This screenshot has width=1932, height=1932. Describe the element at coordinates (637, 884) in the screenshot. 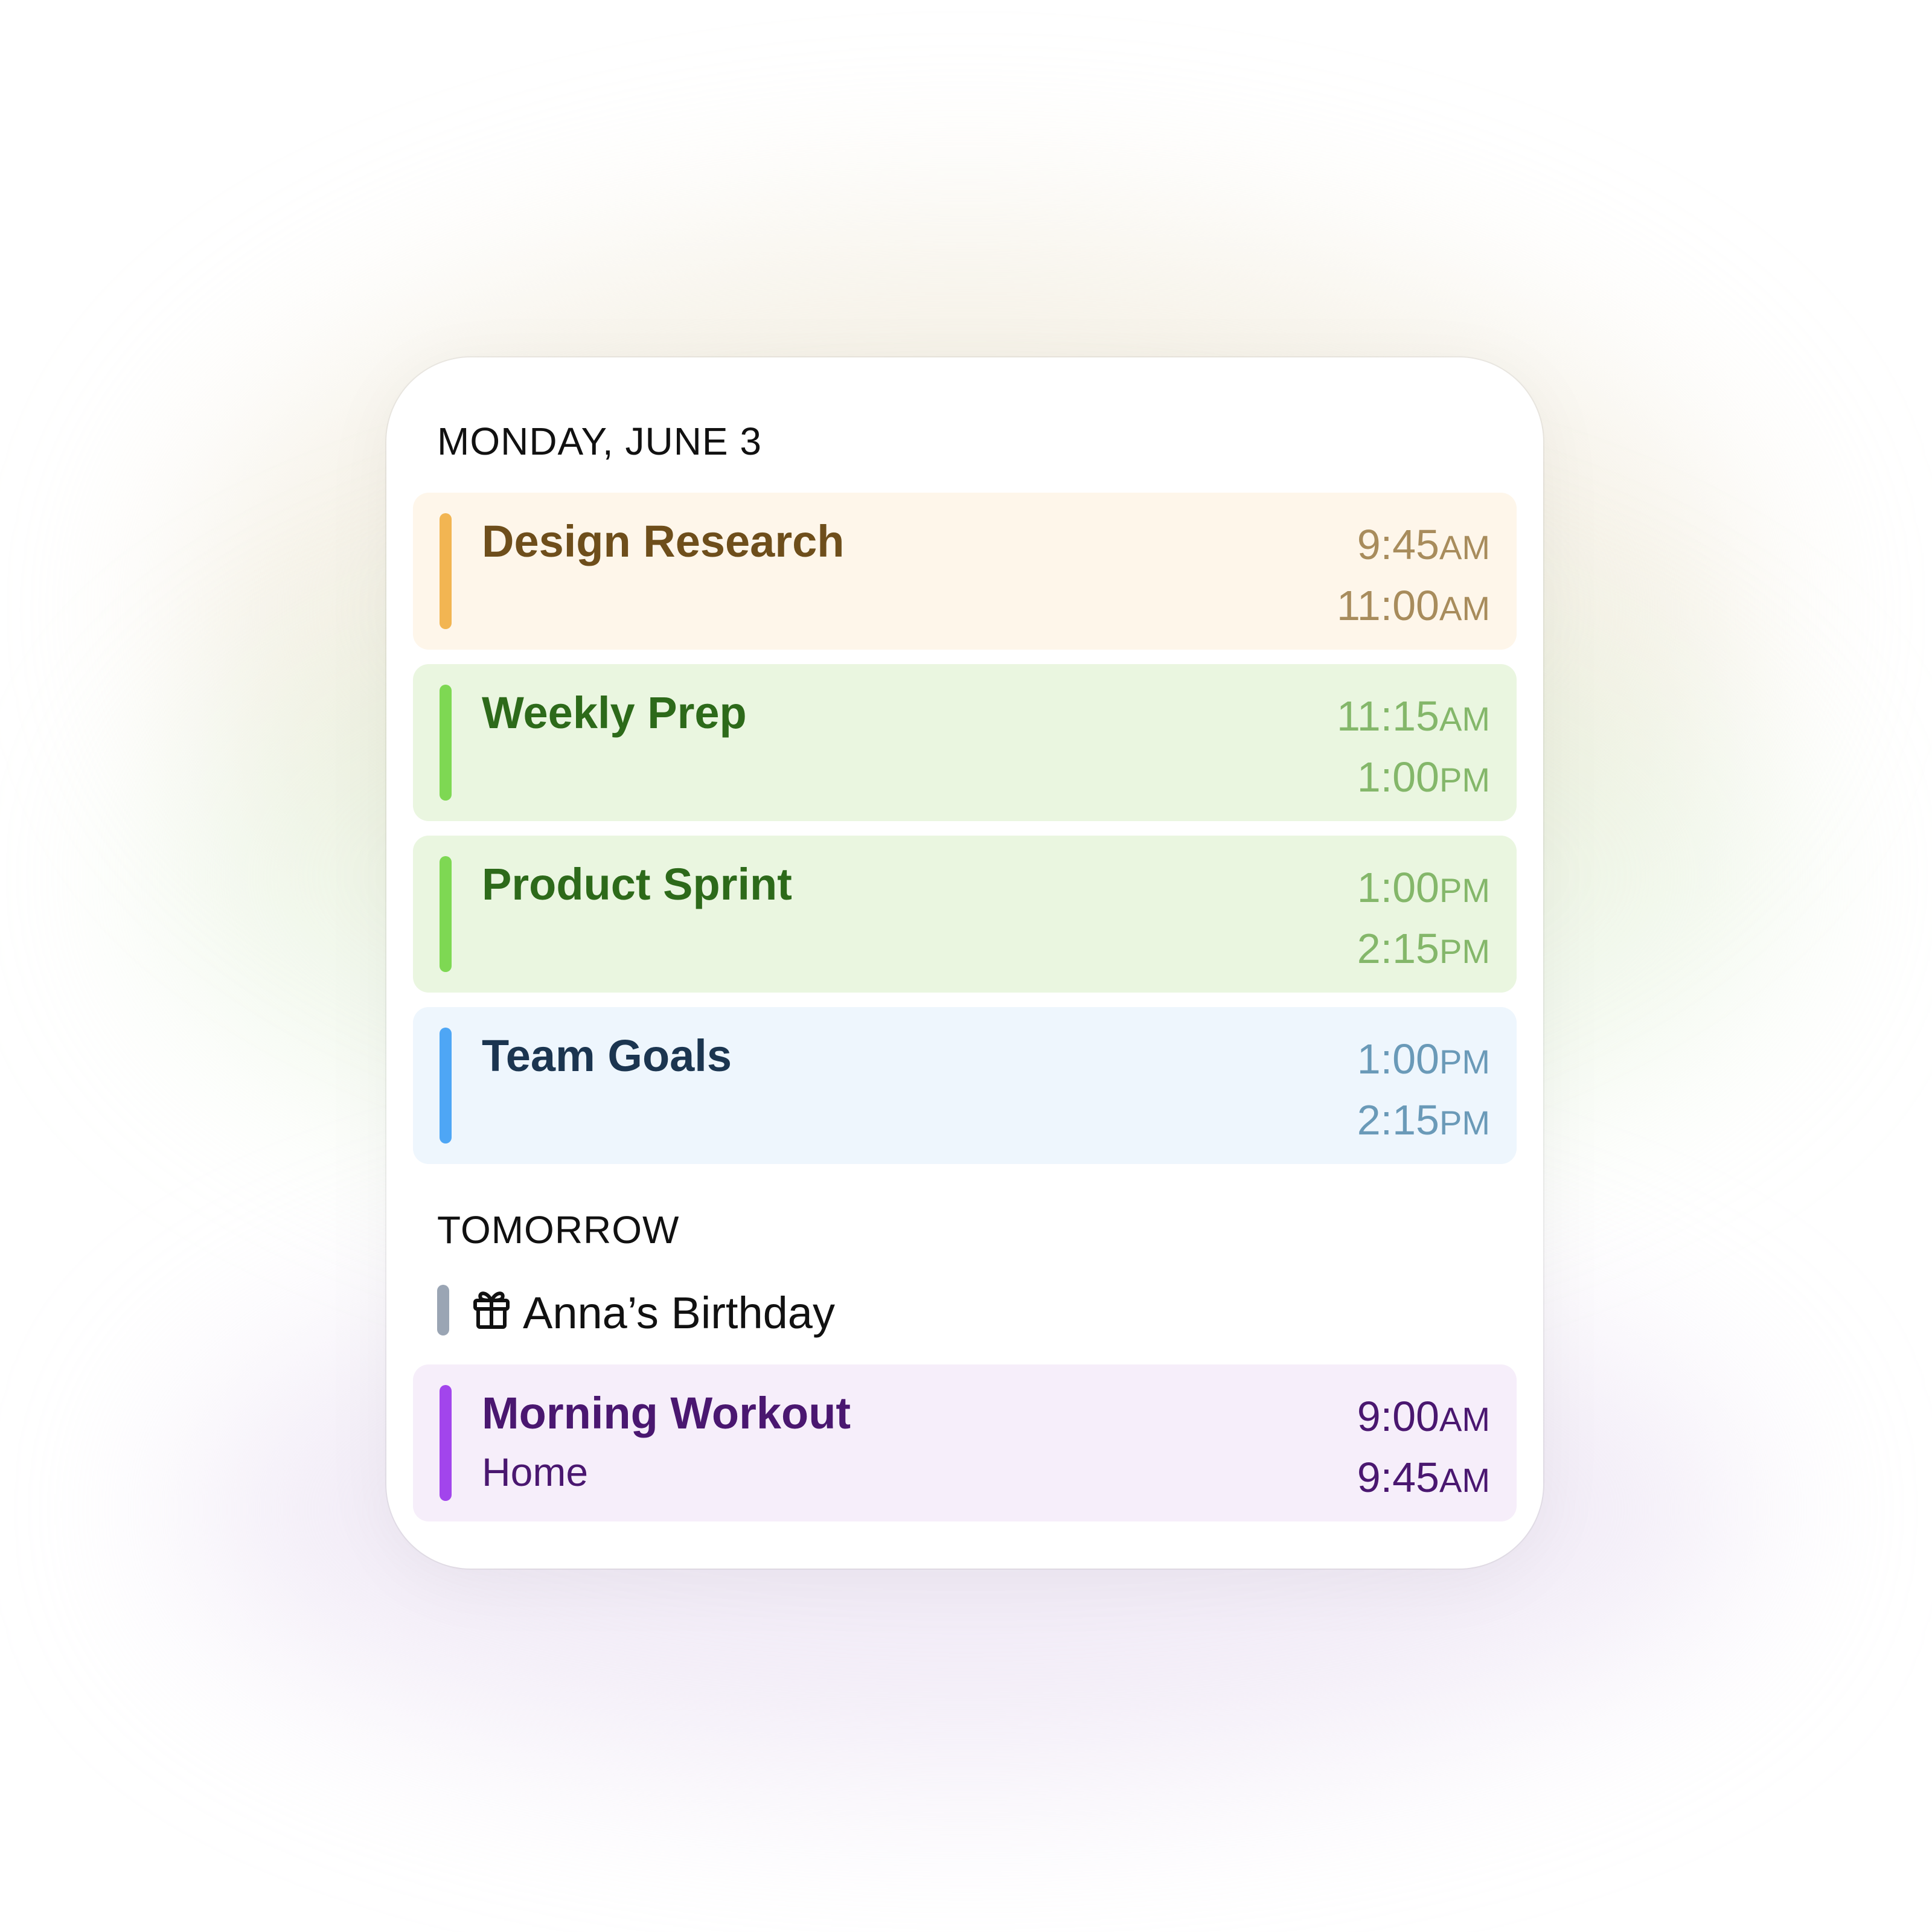

I see `event-title: Product Sprint` at that location.